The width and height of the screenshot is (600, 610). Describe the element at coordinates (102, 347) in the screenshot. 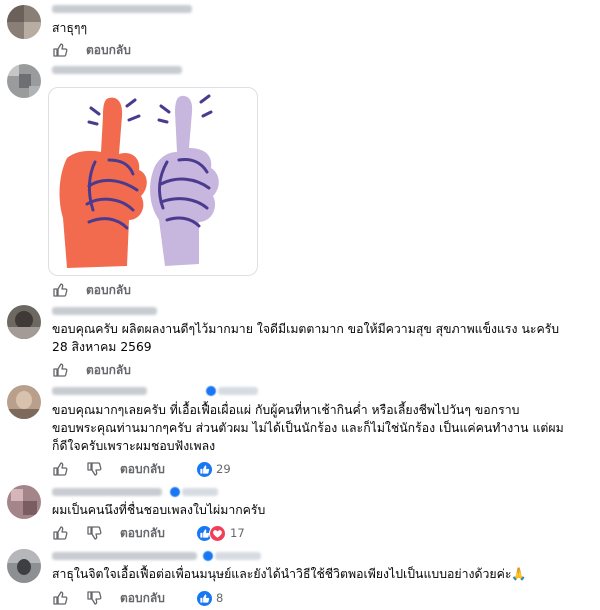

I see `comment-text-line: 28 สิงหาคม 2569` at that location.